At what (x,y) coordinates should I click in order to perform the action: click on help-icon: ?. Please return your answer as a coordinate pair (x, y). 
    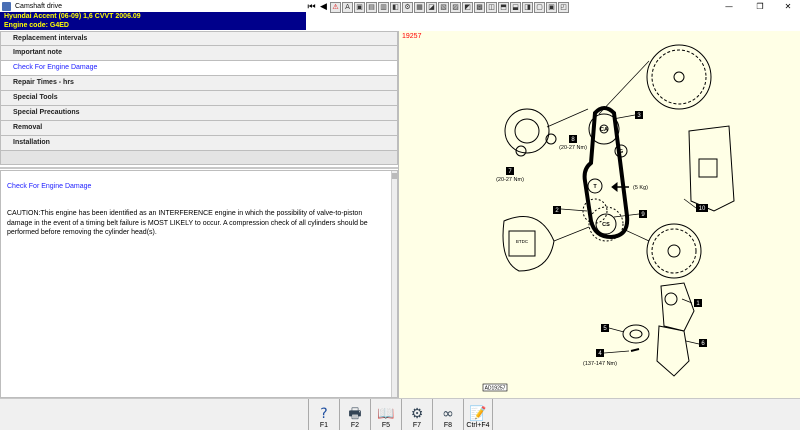
    Looking at the image, I should click on (324, 414).